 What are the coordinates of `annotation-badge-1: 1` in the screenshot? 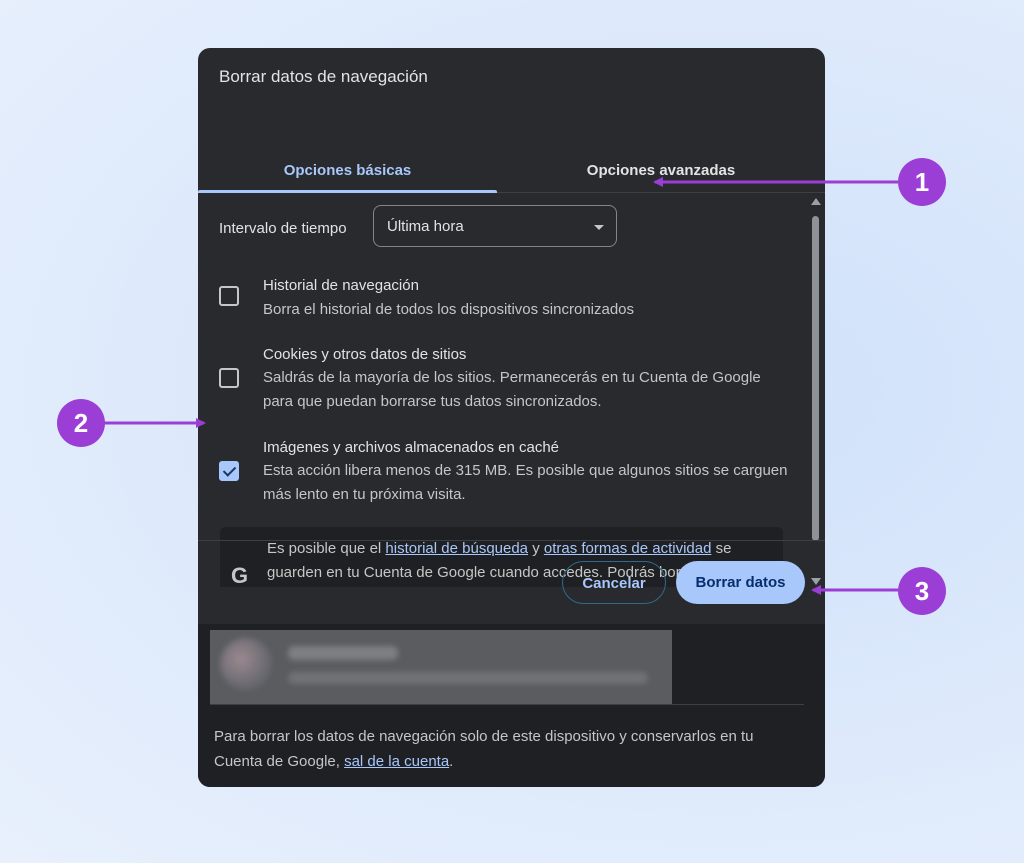 It's located at (922, 182).